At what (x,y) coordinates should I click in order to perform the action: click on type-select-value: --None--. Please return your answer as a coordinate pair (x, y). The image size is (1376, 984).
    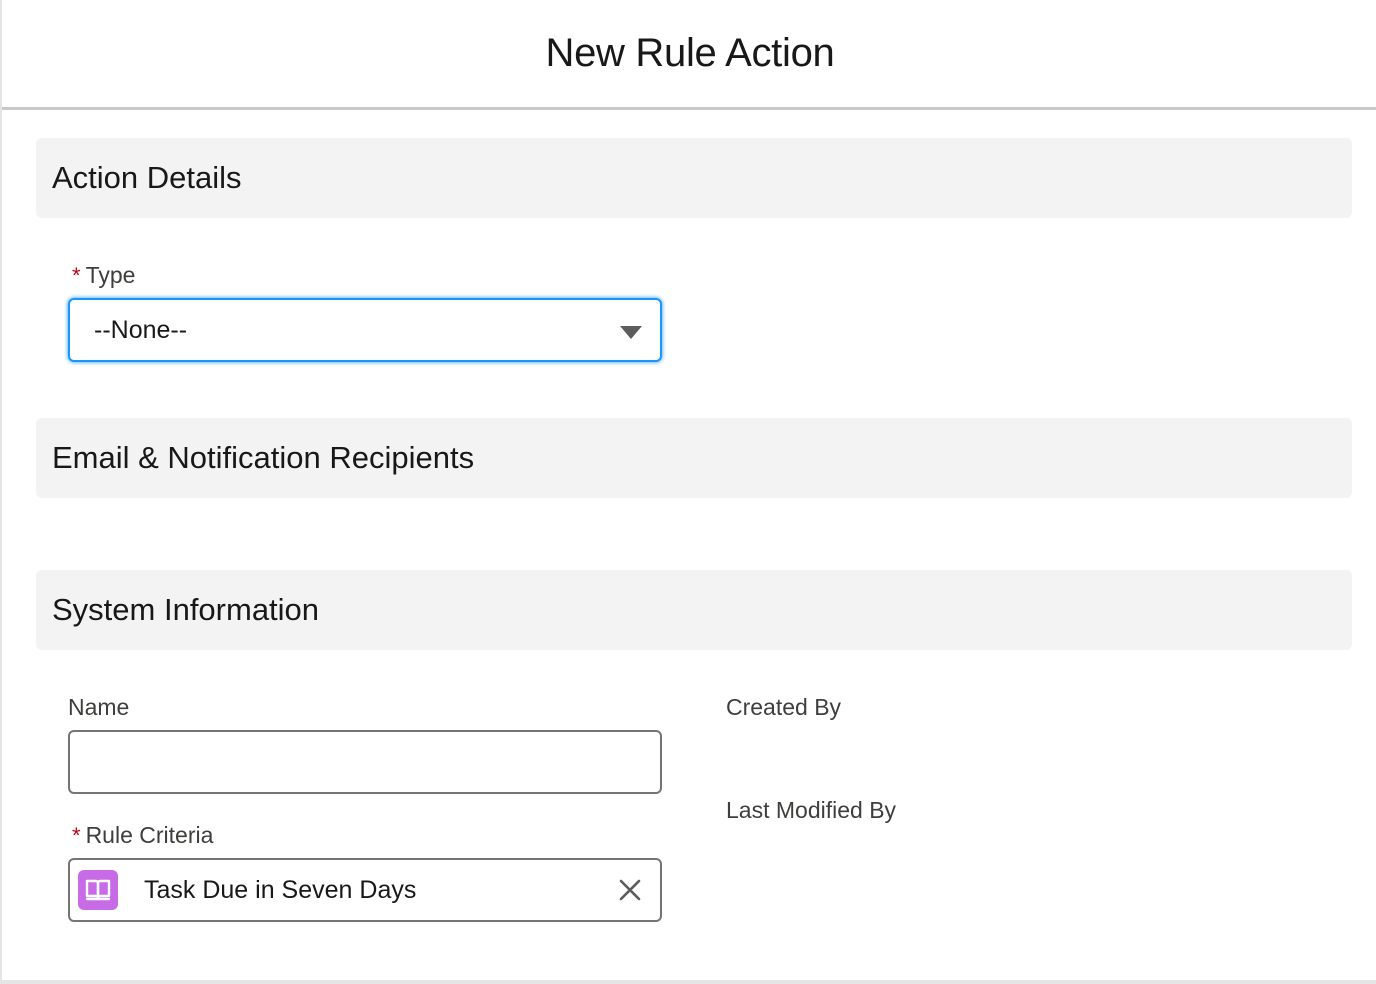
    Looking at the image, I should click on (141, 329).